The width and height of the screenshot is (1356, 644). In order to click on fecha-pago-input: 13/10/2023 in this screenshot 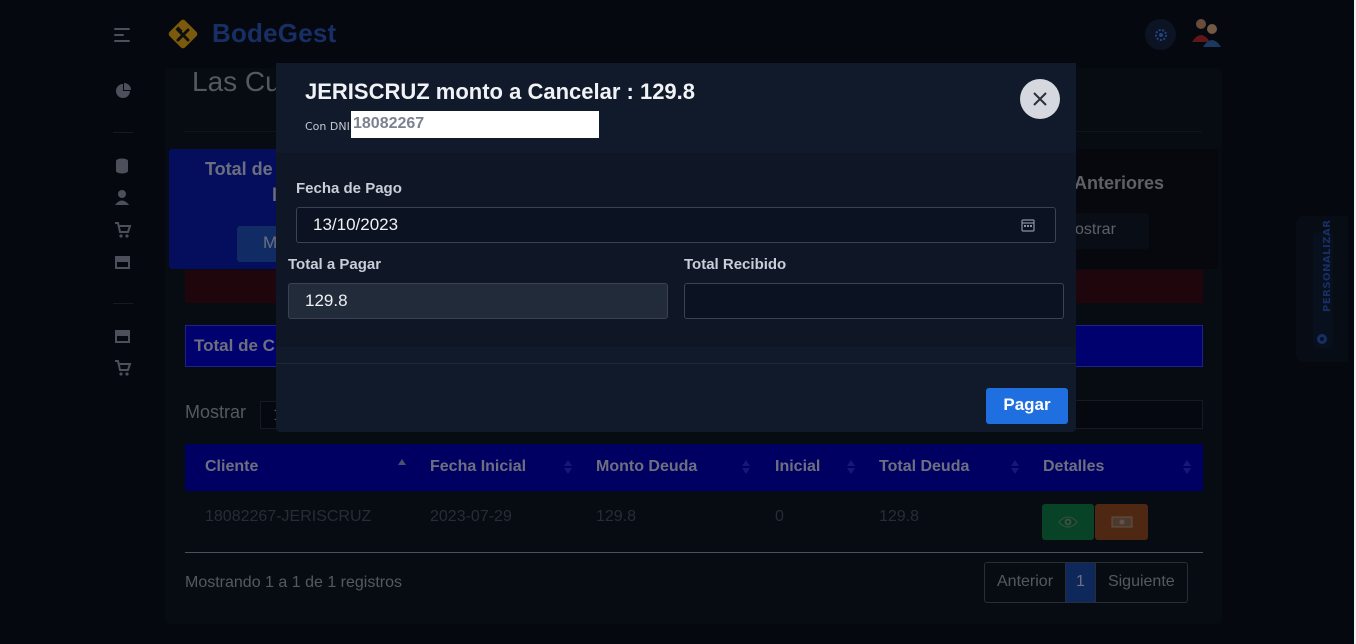, I will do `click(676, 225)`.